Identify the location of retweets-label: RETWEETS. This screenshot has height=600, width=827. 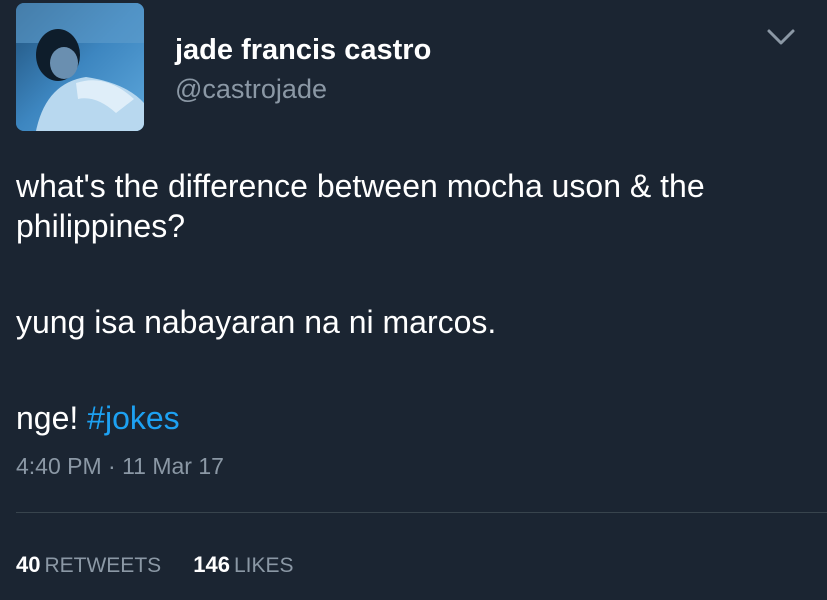
(103, 565).